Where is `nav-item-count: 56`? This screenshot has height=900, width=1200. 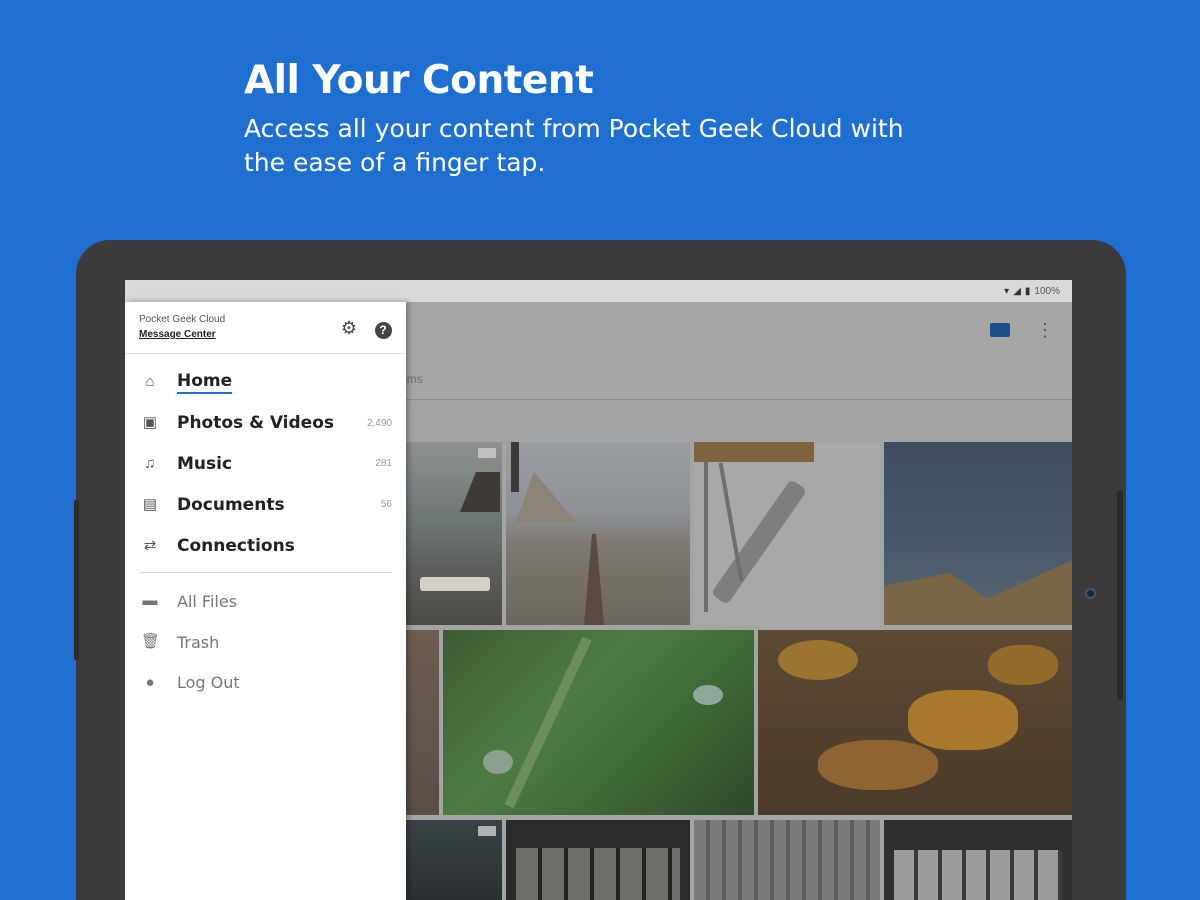
nav-item-count: 56 is located at coordinates (386, 505).